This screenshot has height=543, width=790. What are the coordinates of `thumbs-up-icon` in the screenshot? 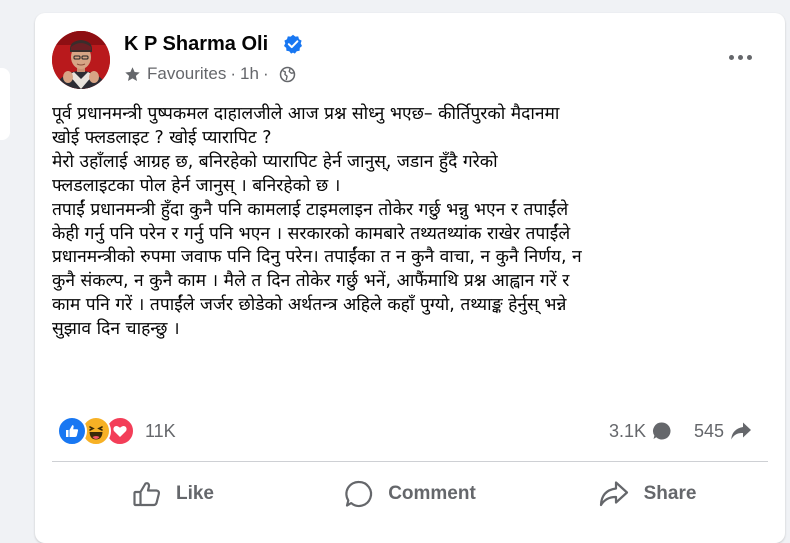 It's located at (147, 494).